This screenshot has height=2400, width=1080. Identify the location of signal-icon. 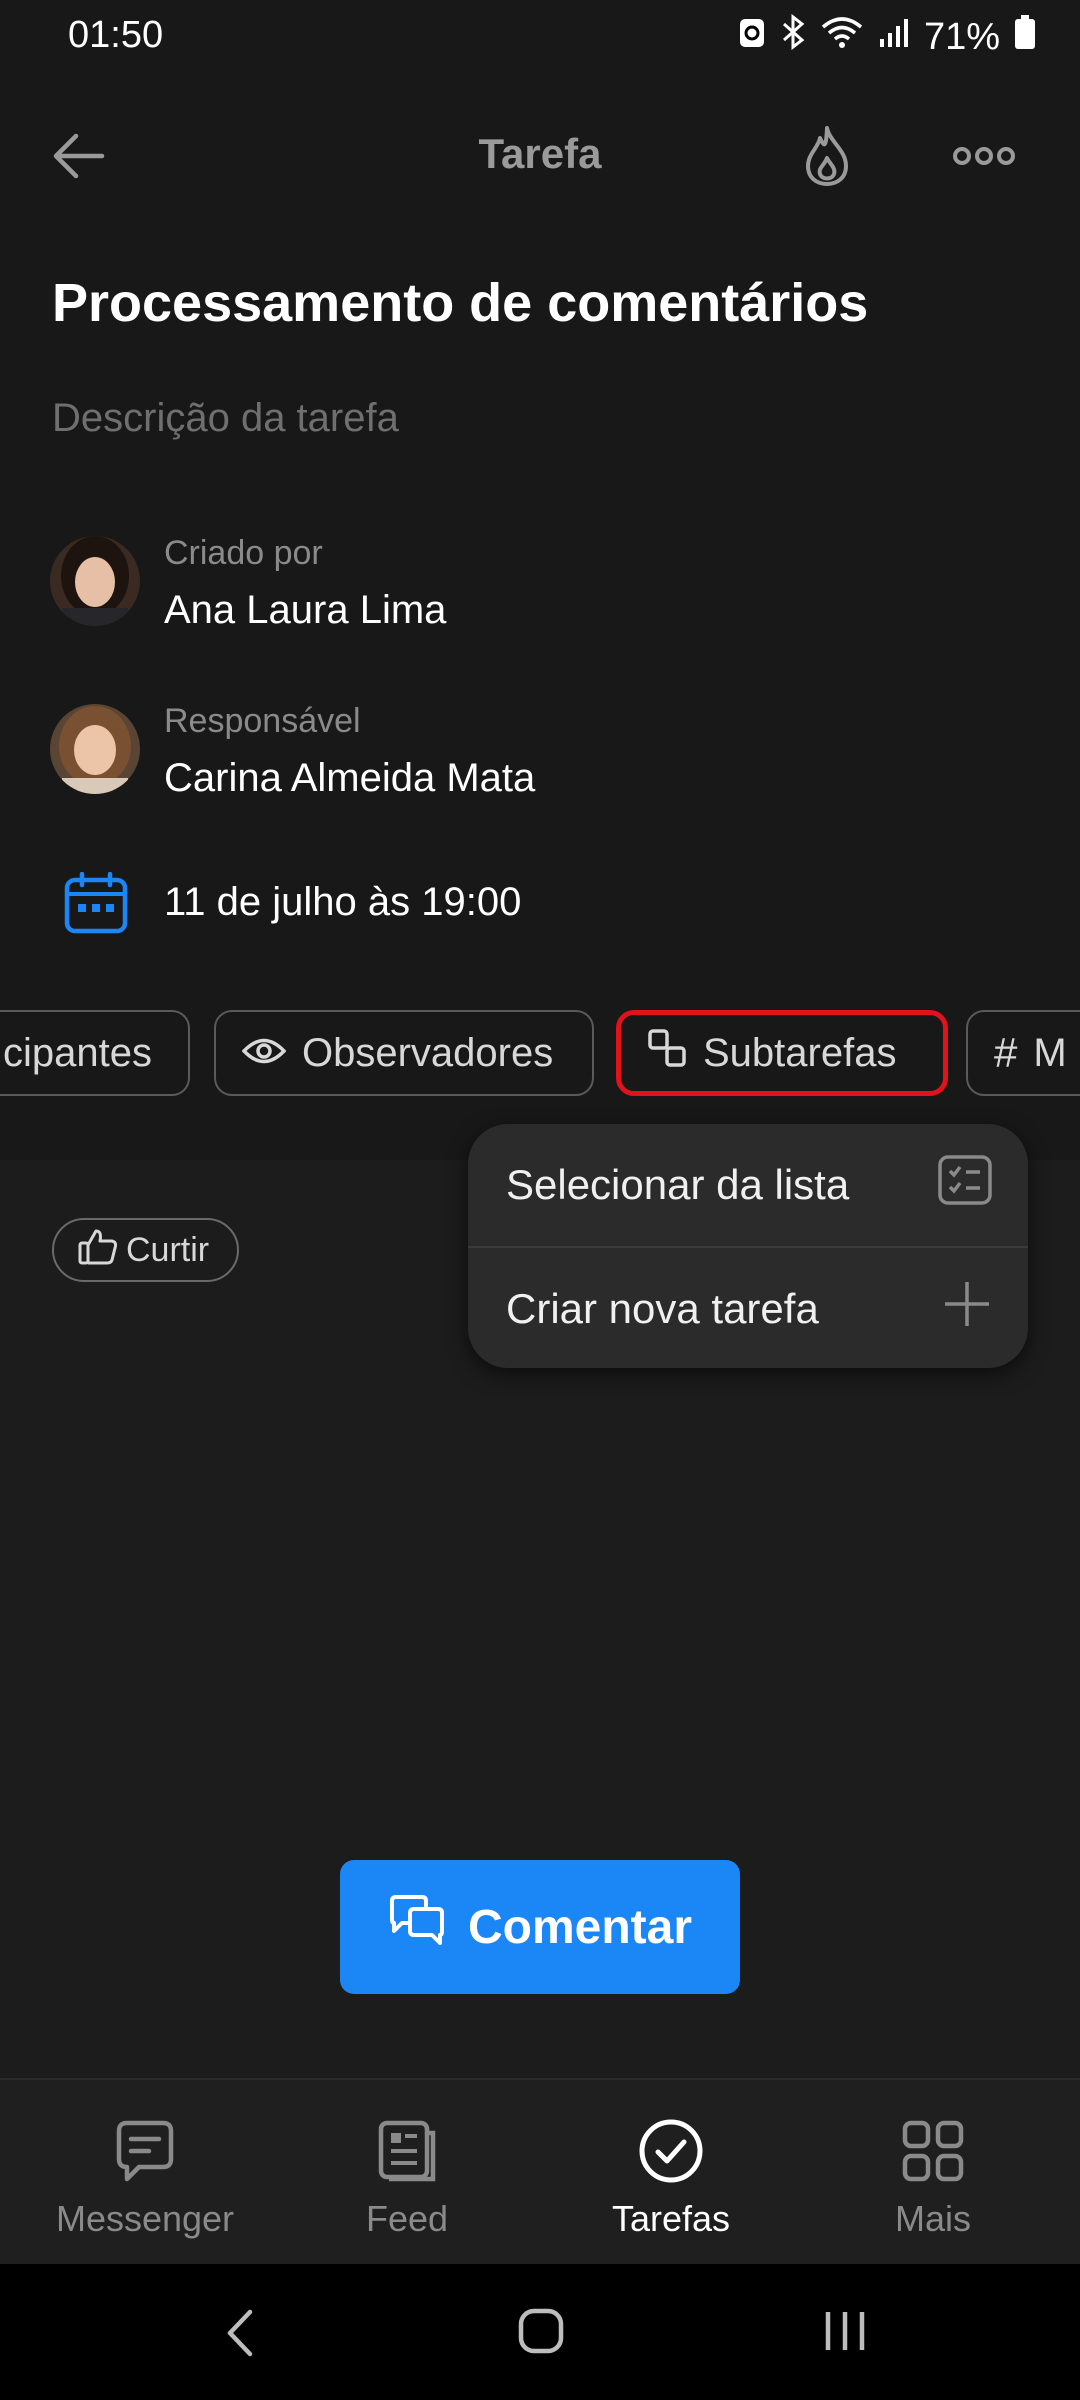
(894, 37).